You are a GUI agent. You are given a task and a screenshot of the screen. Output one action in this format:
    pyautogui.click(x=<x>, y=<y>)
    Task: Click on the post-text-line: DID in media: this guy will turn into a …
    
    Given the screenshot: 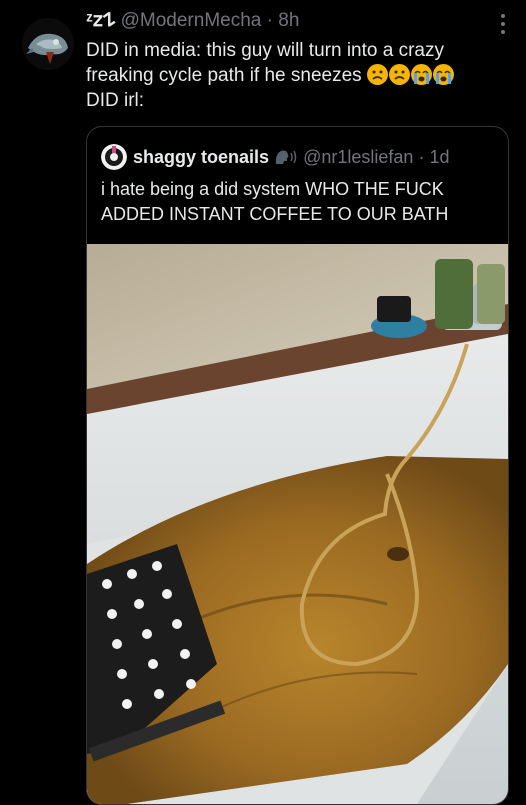 What is the action you would take?
    pyautogui.click(x=265, y=50)
    